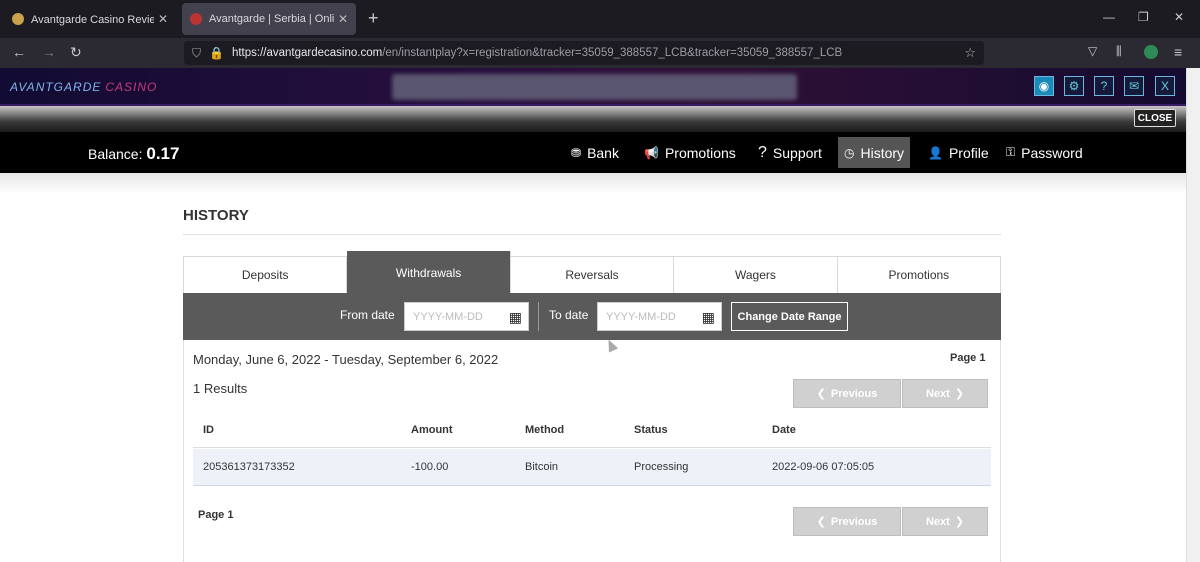  Describe the element at coordinates (958, 152) in the screenshot. I see `menu-item-profile: 👤 Profile` at that location.